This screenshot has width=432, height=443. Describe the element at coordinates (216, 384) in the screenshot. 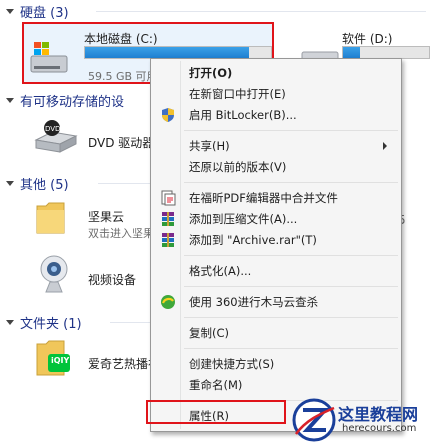

I see `menu-item-label: 重命名(M)` at that location.